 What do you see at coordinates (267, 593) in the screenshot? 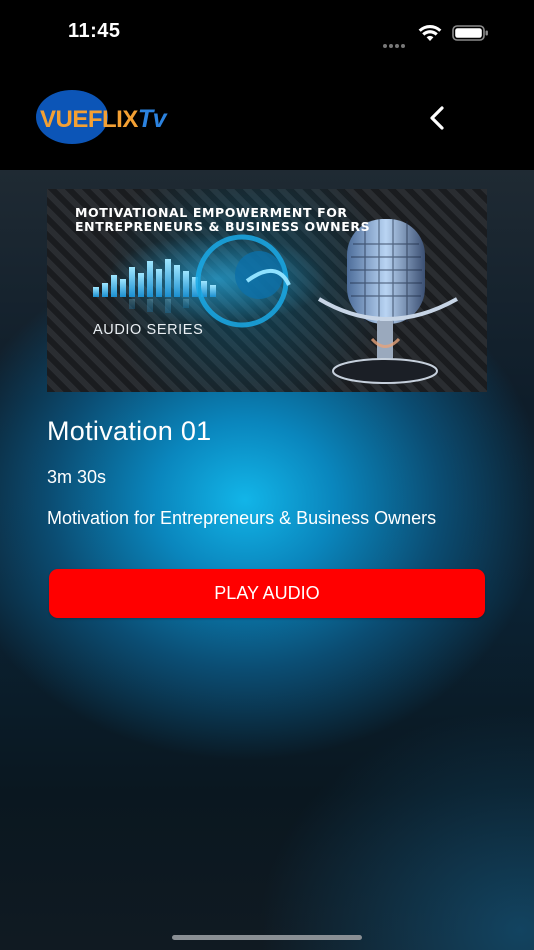
I see `play-audio-button: PLAY AUDIO` at bounding box center [267, 593].